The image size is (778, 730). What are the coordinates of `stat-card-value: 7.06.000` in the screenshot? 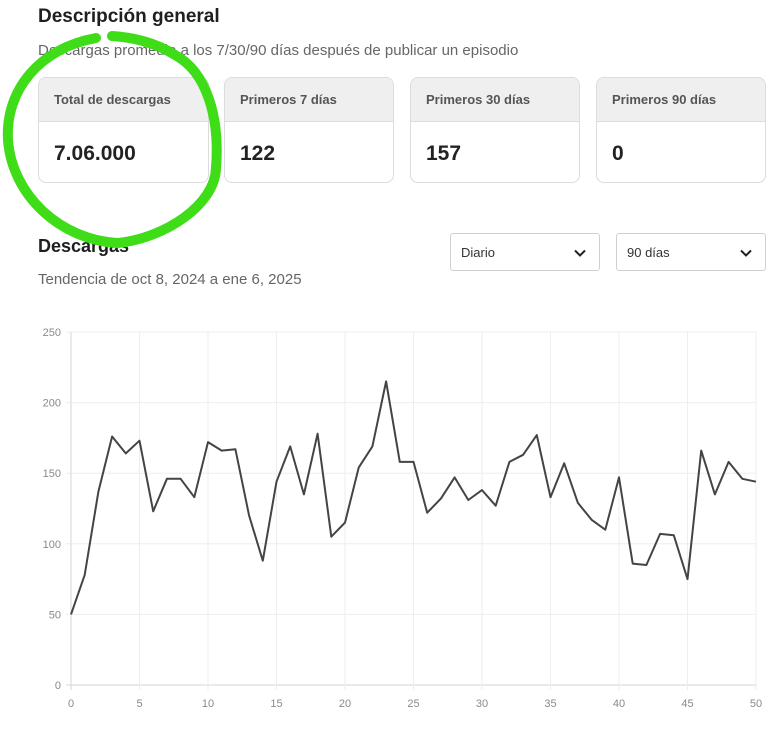 It's located at (95, 153).